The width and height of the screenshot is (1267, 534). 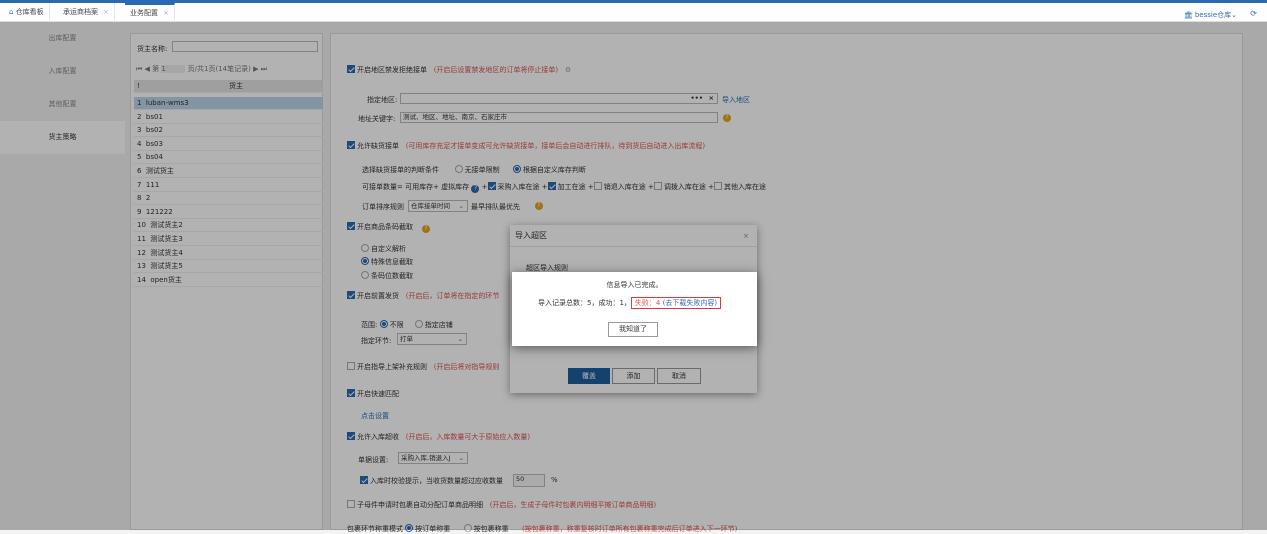 I want to click on tab-label: 承运商档案, so click(x=80, y=12).